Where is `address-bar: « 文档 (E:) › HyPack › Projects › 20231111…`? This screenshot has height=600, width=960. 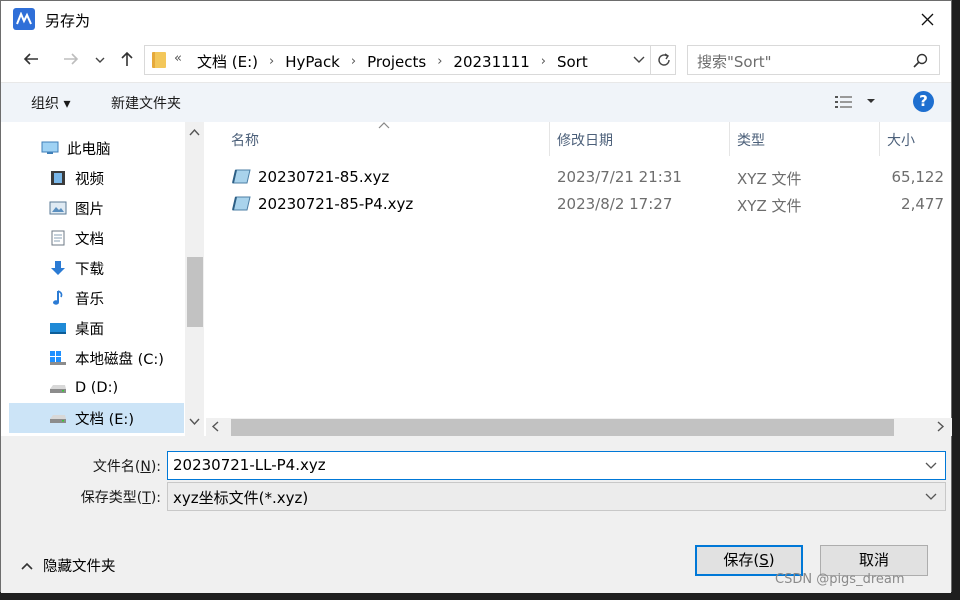 address-bar: « 文档 (E:) › HyPack › Projects › 20231111… is located at coordinates (410, 60).